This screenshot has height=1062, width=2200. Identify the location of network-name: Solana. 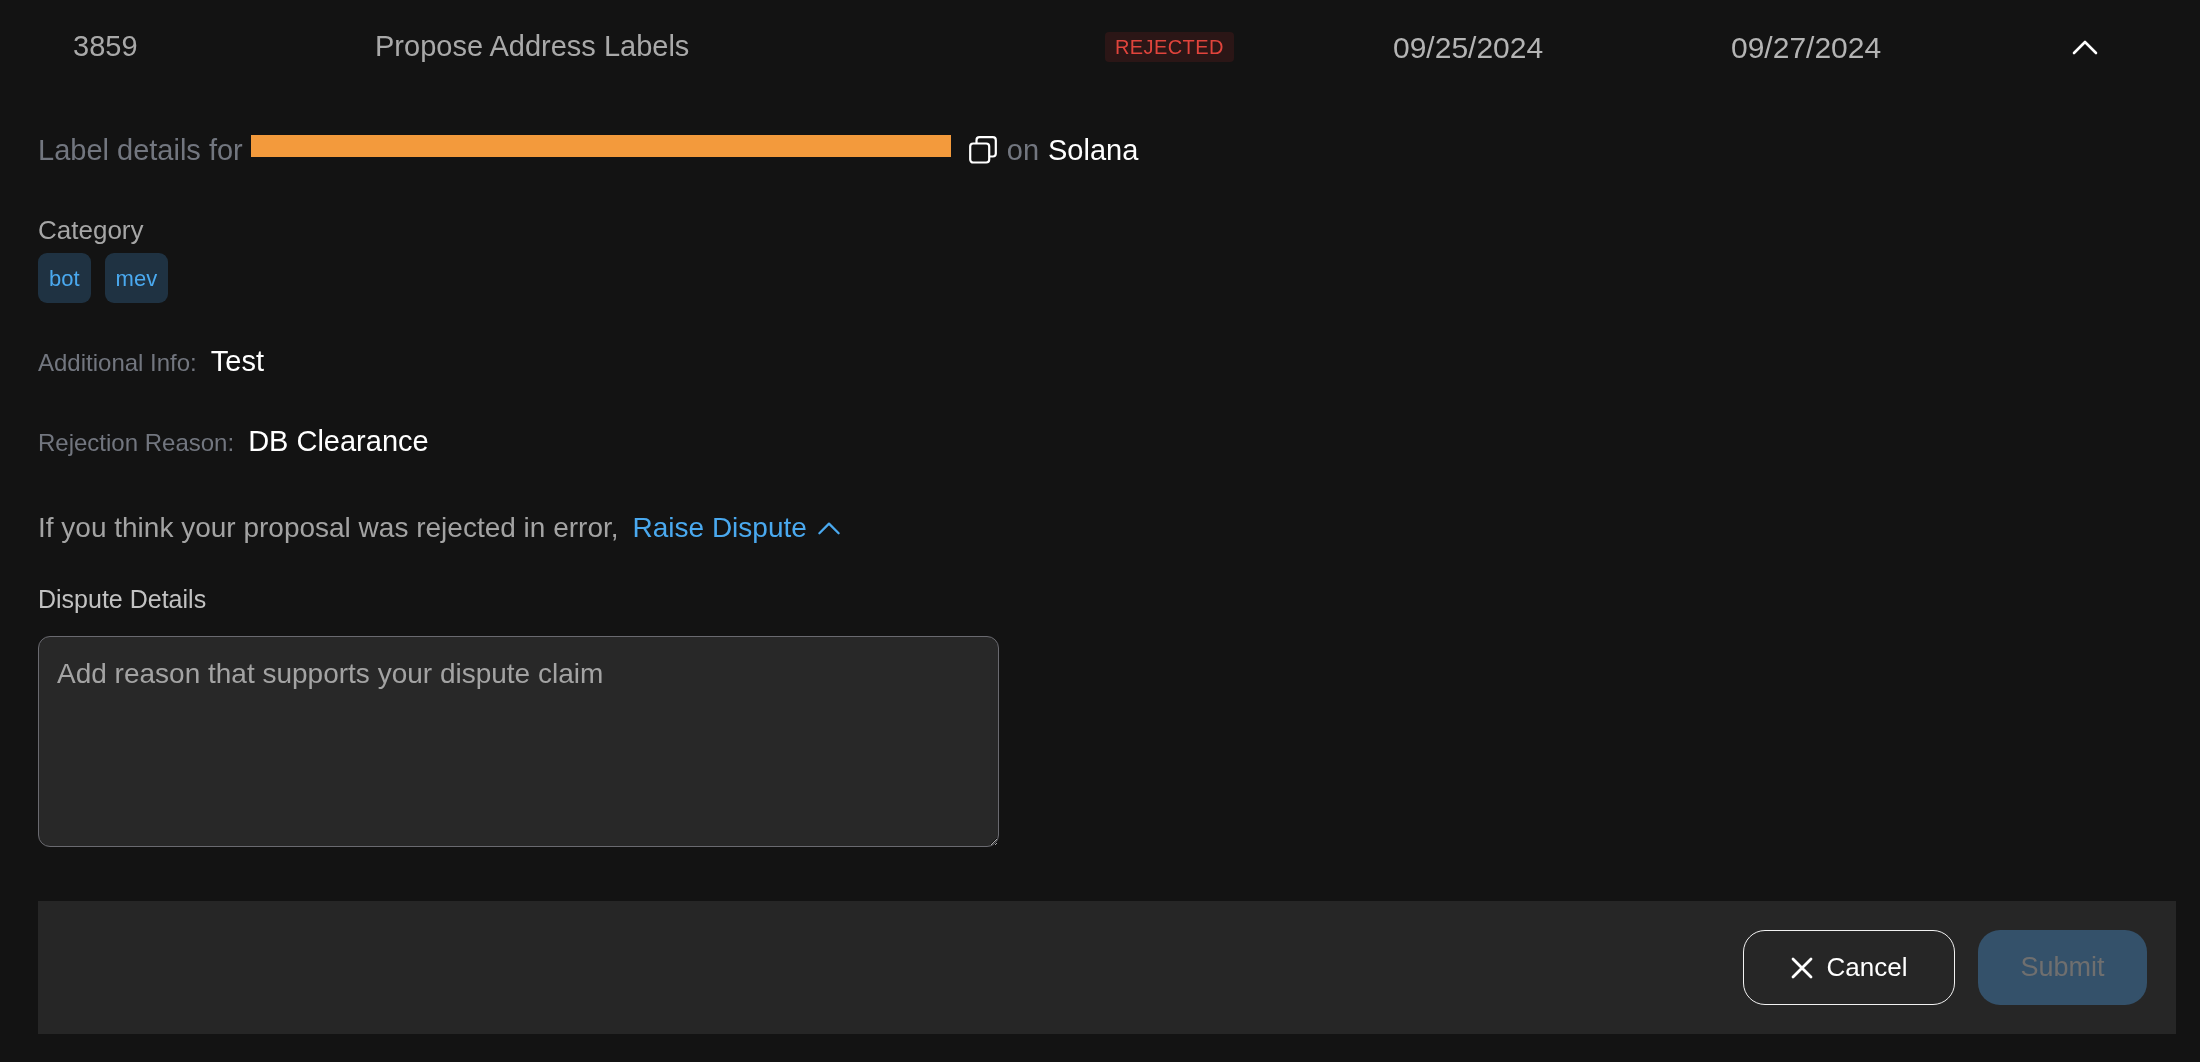
(1093, 150).